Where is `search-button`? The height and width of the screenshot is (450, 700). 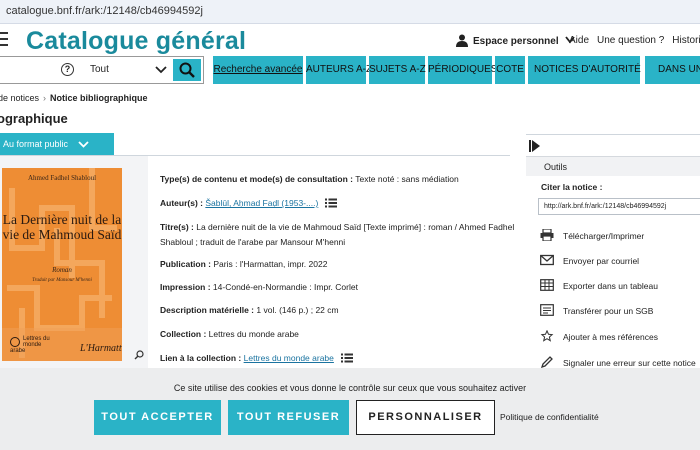 search-button is located at coordinates (187, 70).